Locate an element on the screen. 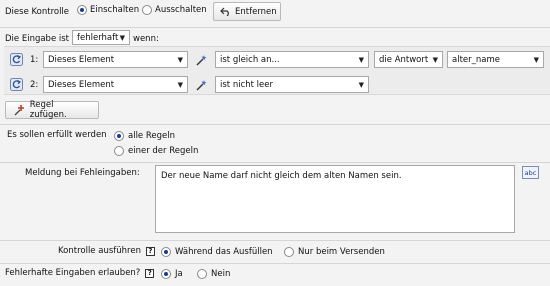  radio-enable: Einschalten is located at coordinates (108, 10).